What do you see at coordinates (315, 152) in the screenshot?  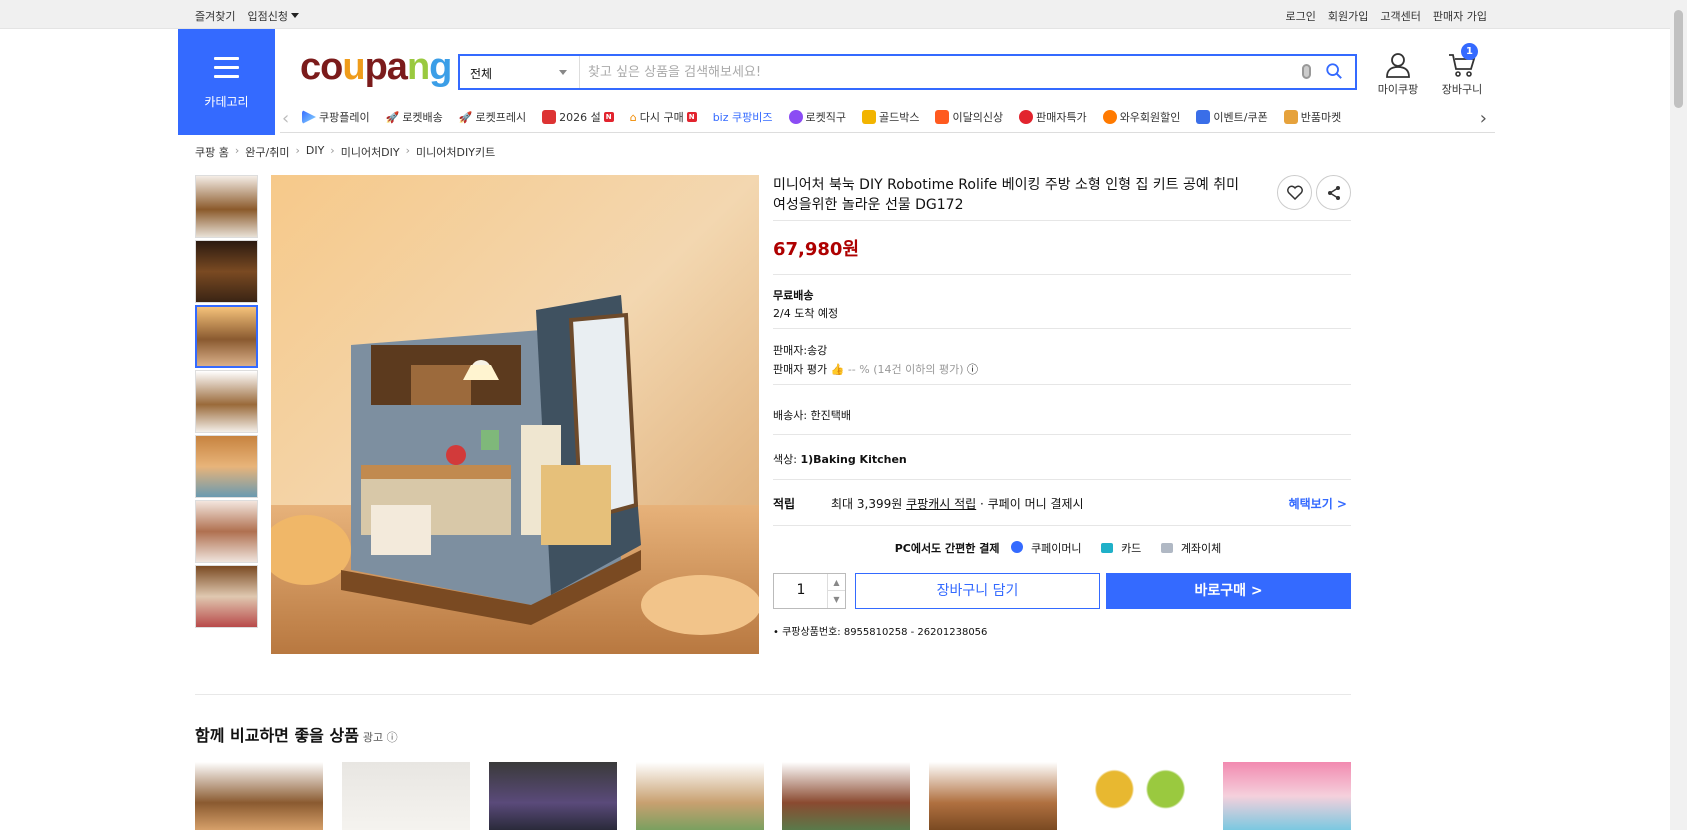 I see `breadcrumb-item: DIY` at bounding box center [315, 152].